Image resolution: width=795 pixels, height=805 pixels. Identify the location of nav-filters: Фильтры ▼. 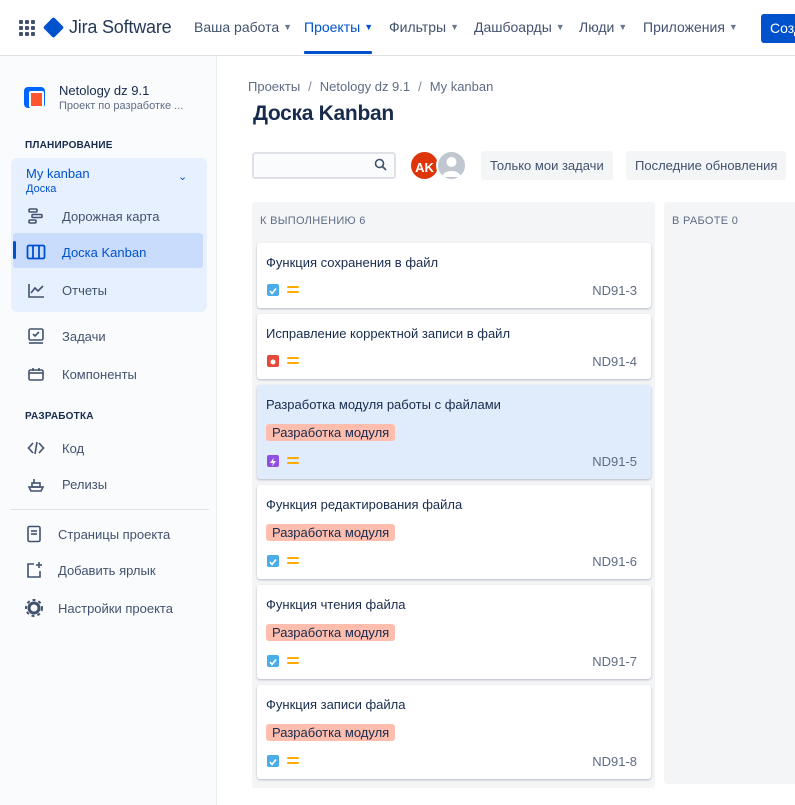
(424, 27).